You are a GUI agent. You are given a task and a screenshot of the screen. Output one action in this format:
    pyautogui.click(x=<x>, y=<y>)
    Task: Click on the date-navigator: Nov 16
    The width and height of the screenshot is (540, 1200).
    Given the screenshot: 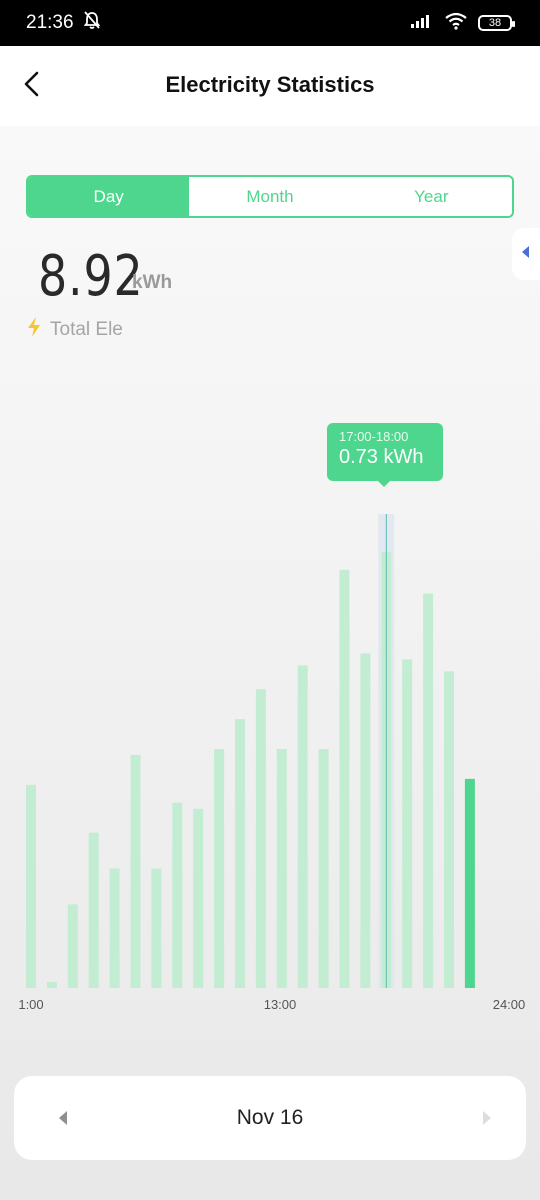 What is the action you would take?
    pyautogui.click(x=270, y=1118)
    